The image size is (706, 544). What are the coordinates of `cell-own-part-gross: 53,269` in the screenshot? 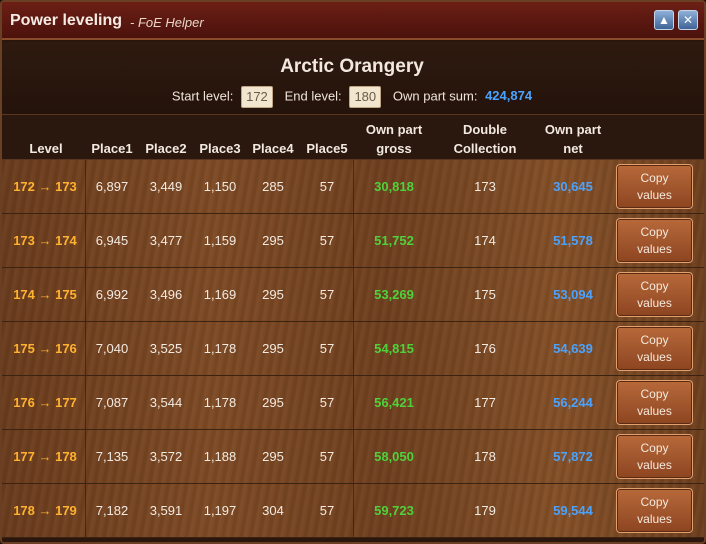 It's located at (394, 294).